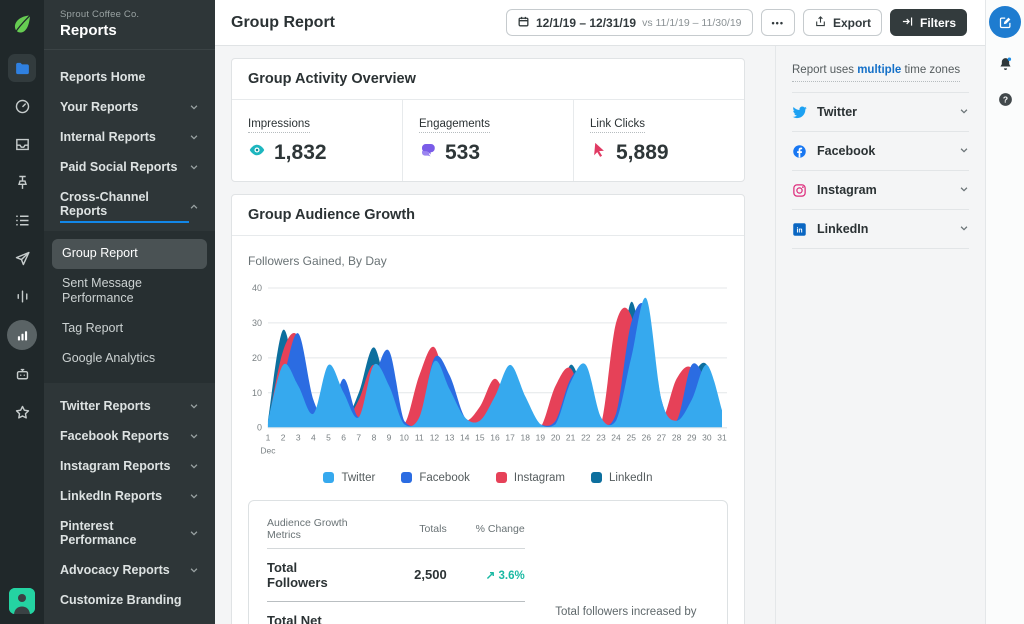 This screenshot has width=1024, height=624. I want to click on svg-text: Dec, so click(268, 451).